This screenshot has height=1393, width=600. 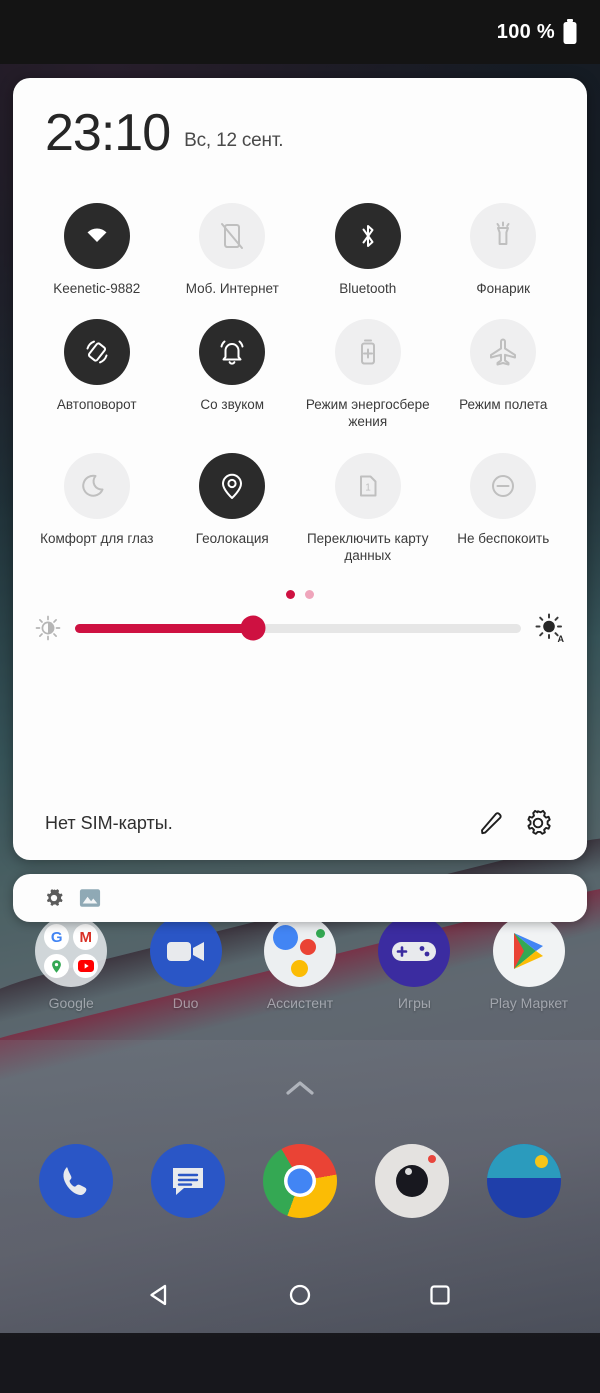 I want to click on qs-tile-mobile-data-off: Моб. Интернет, so click(x=233, y=239).